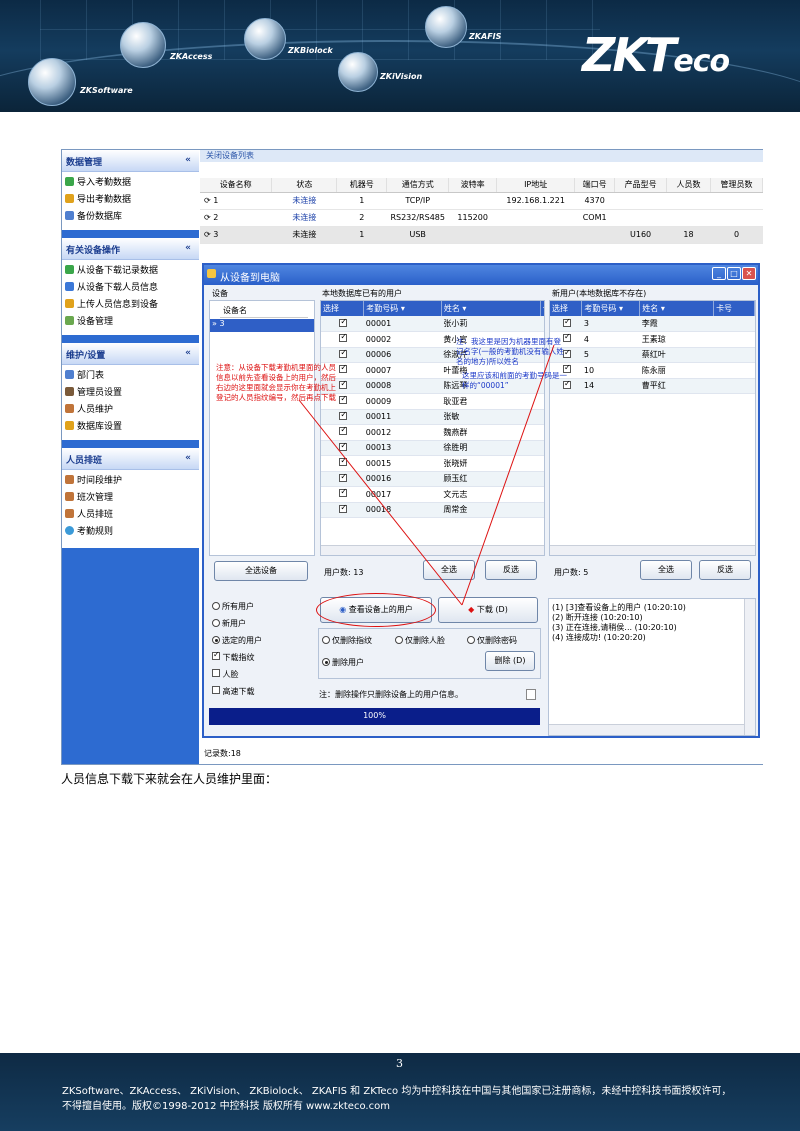 The image size is (800, 1131). I want to click on fingerprint-icon, so click(446, 27).